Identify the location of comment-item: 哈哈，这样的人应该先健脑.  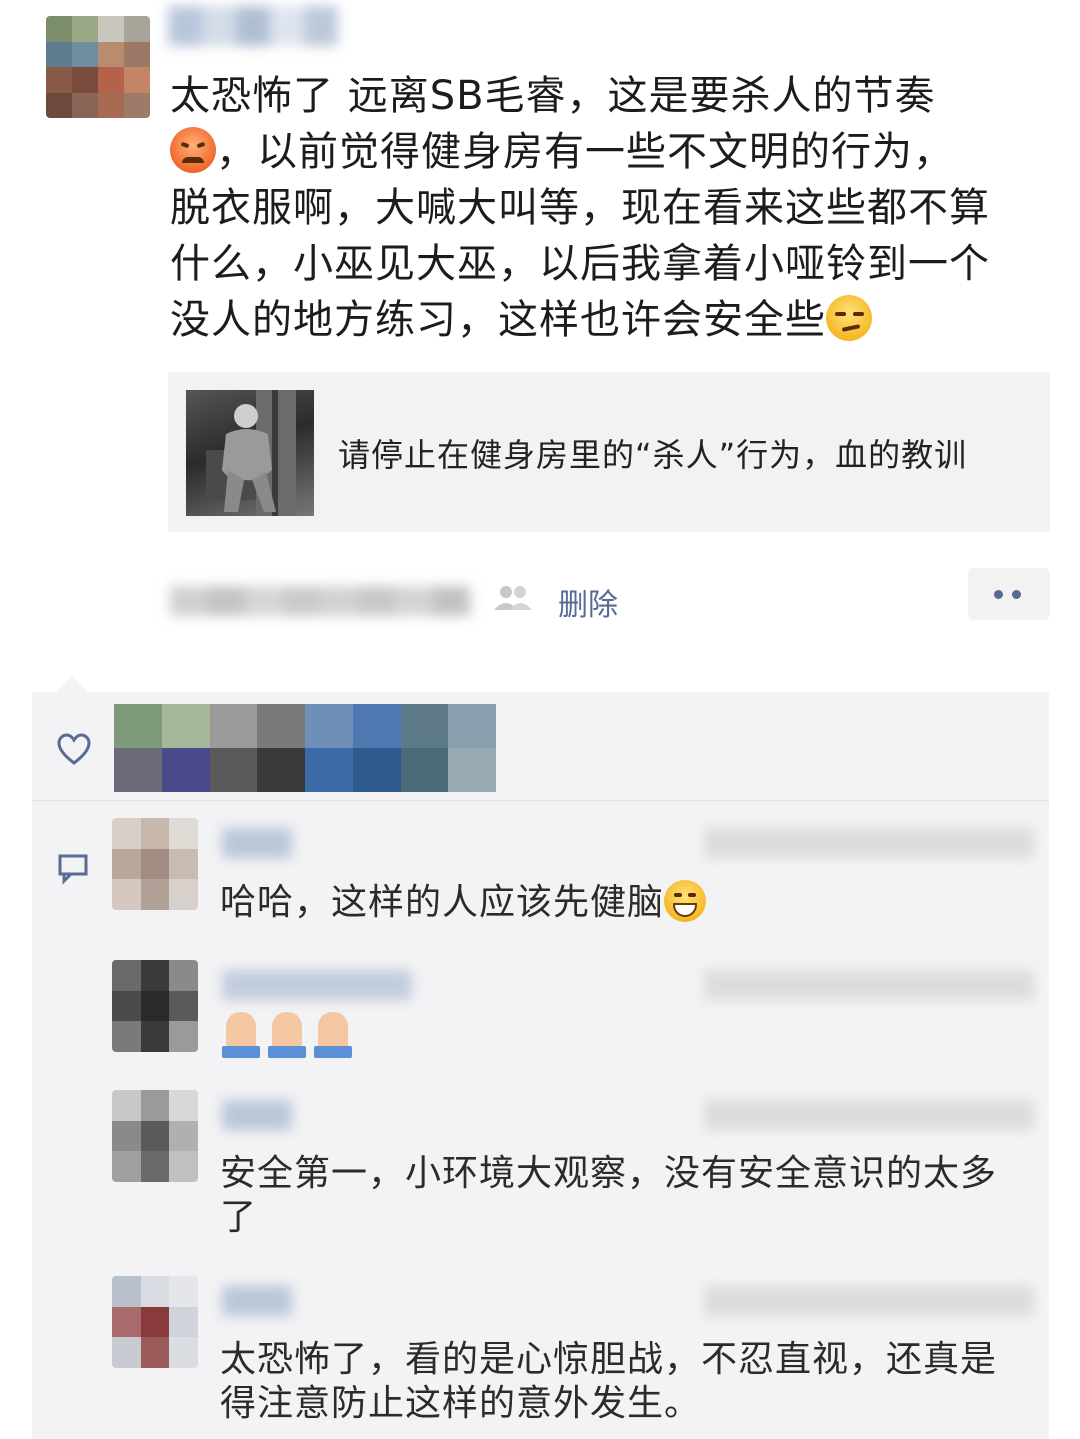
(573, 893).